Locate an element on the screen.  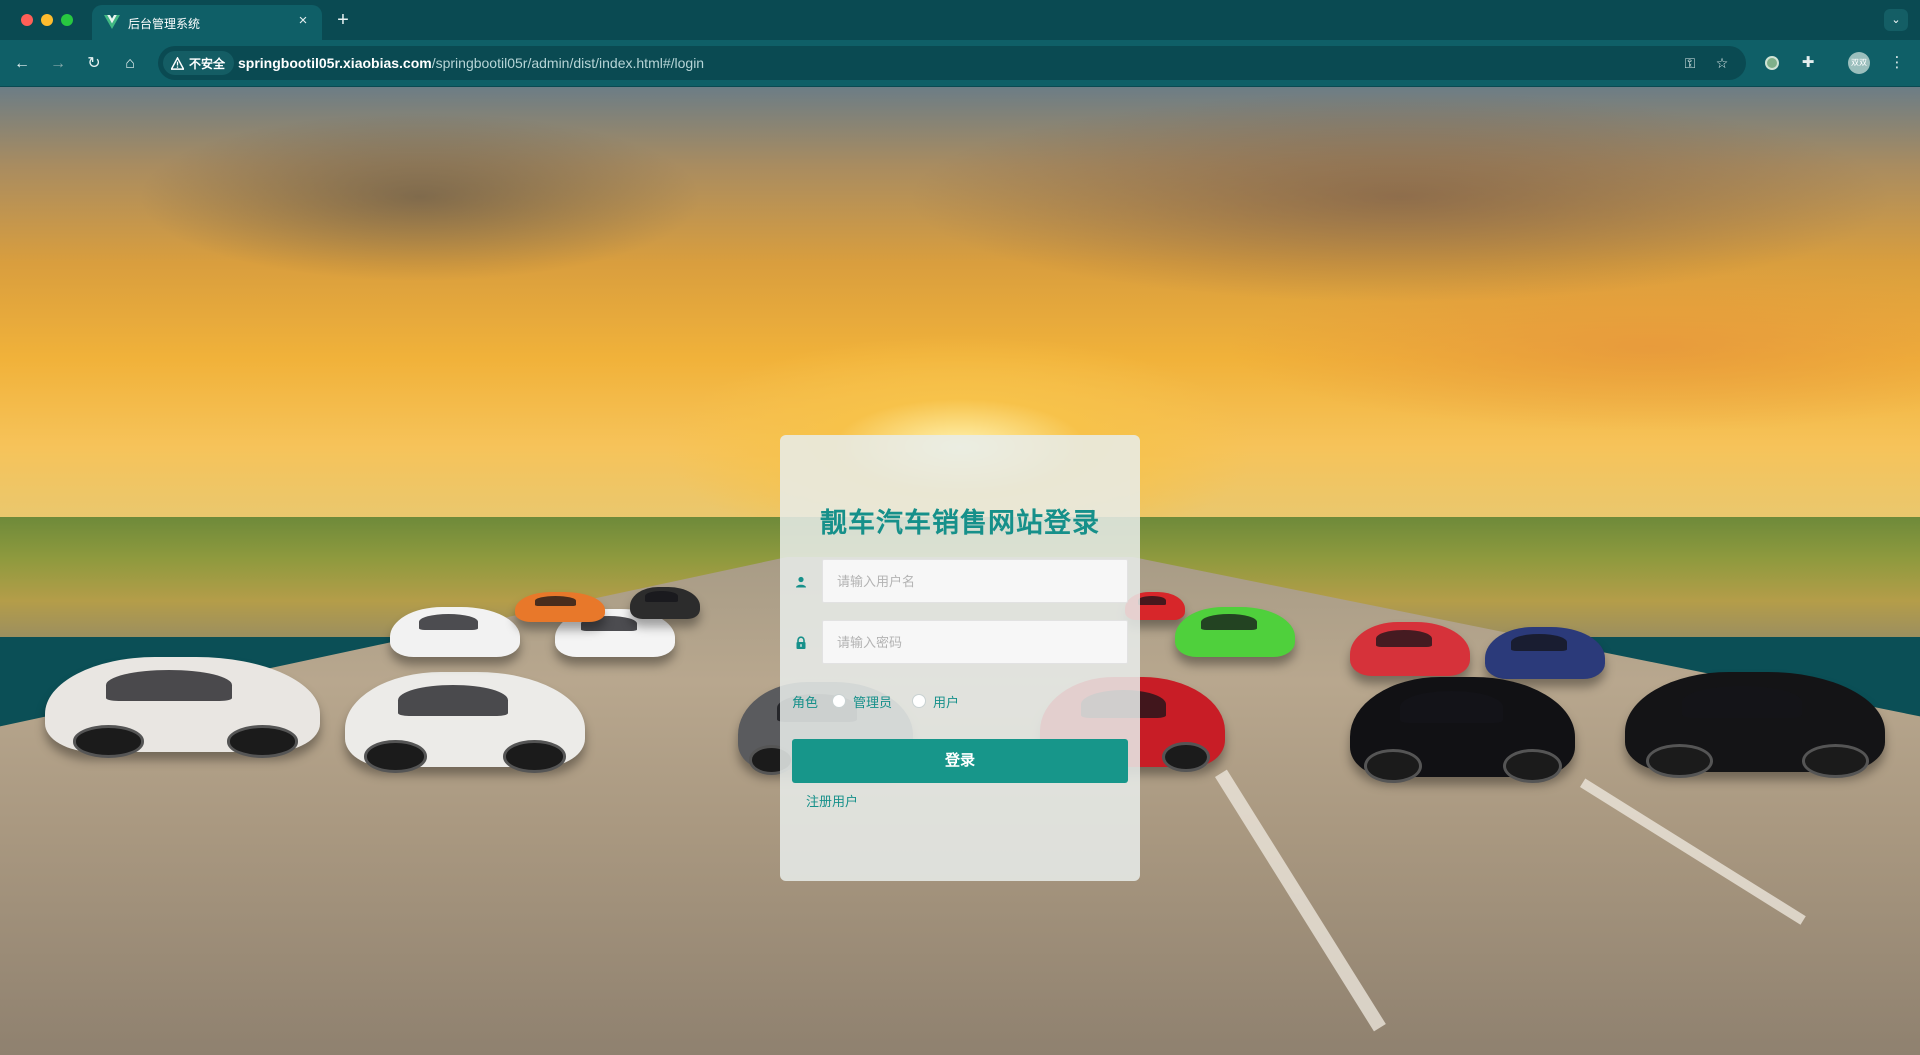
extension-icon is located at coordinates (1772, 63).